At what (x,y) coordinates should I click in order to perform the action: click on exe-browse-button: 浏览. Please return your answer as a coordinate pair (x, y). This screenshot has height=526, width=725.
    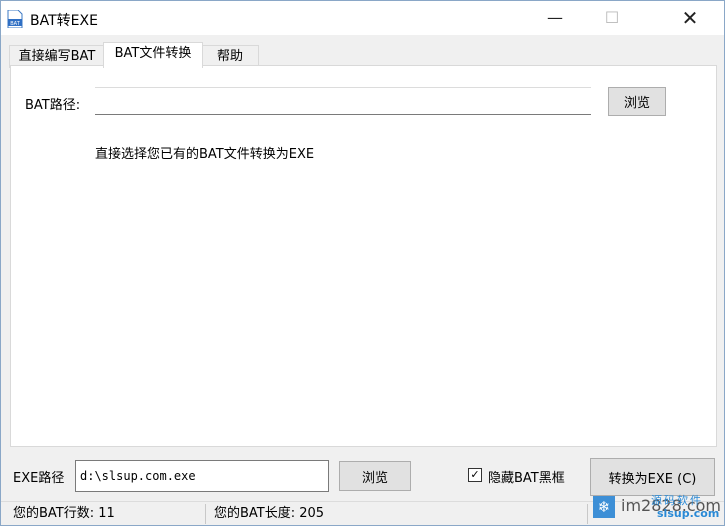
    Looking at the image, I should click on (375, 476).